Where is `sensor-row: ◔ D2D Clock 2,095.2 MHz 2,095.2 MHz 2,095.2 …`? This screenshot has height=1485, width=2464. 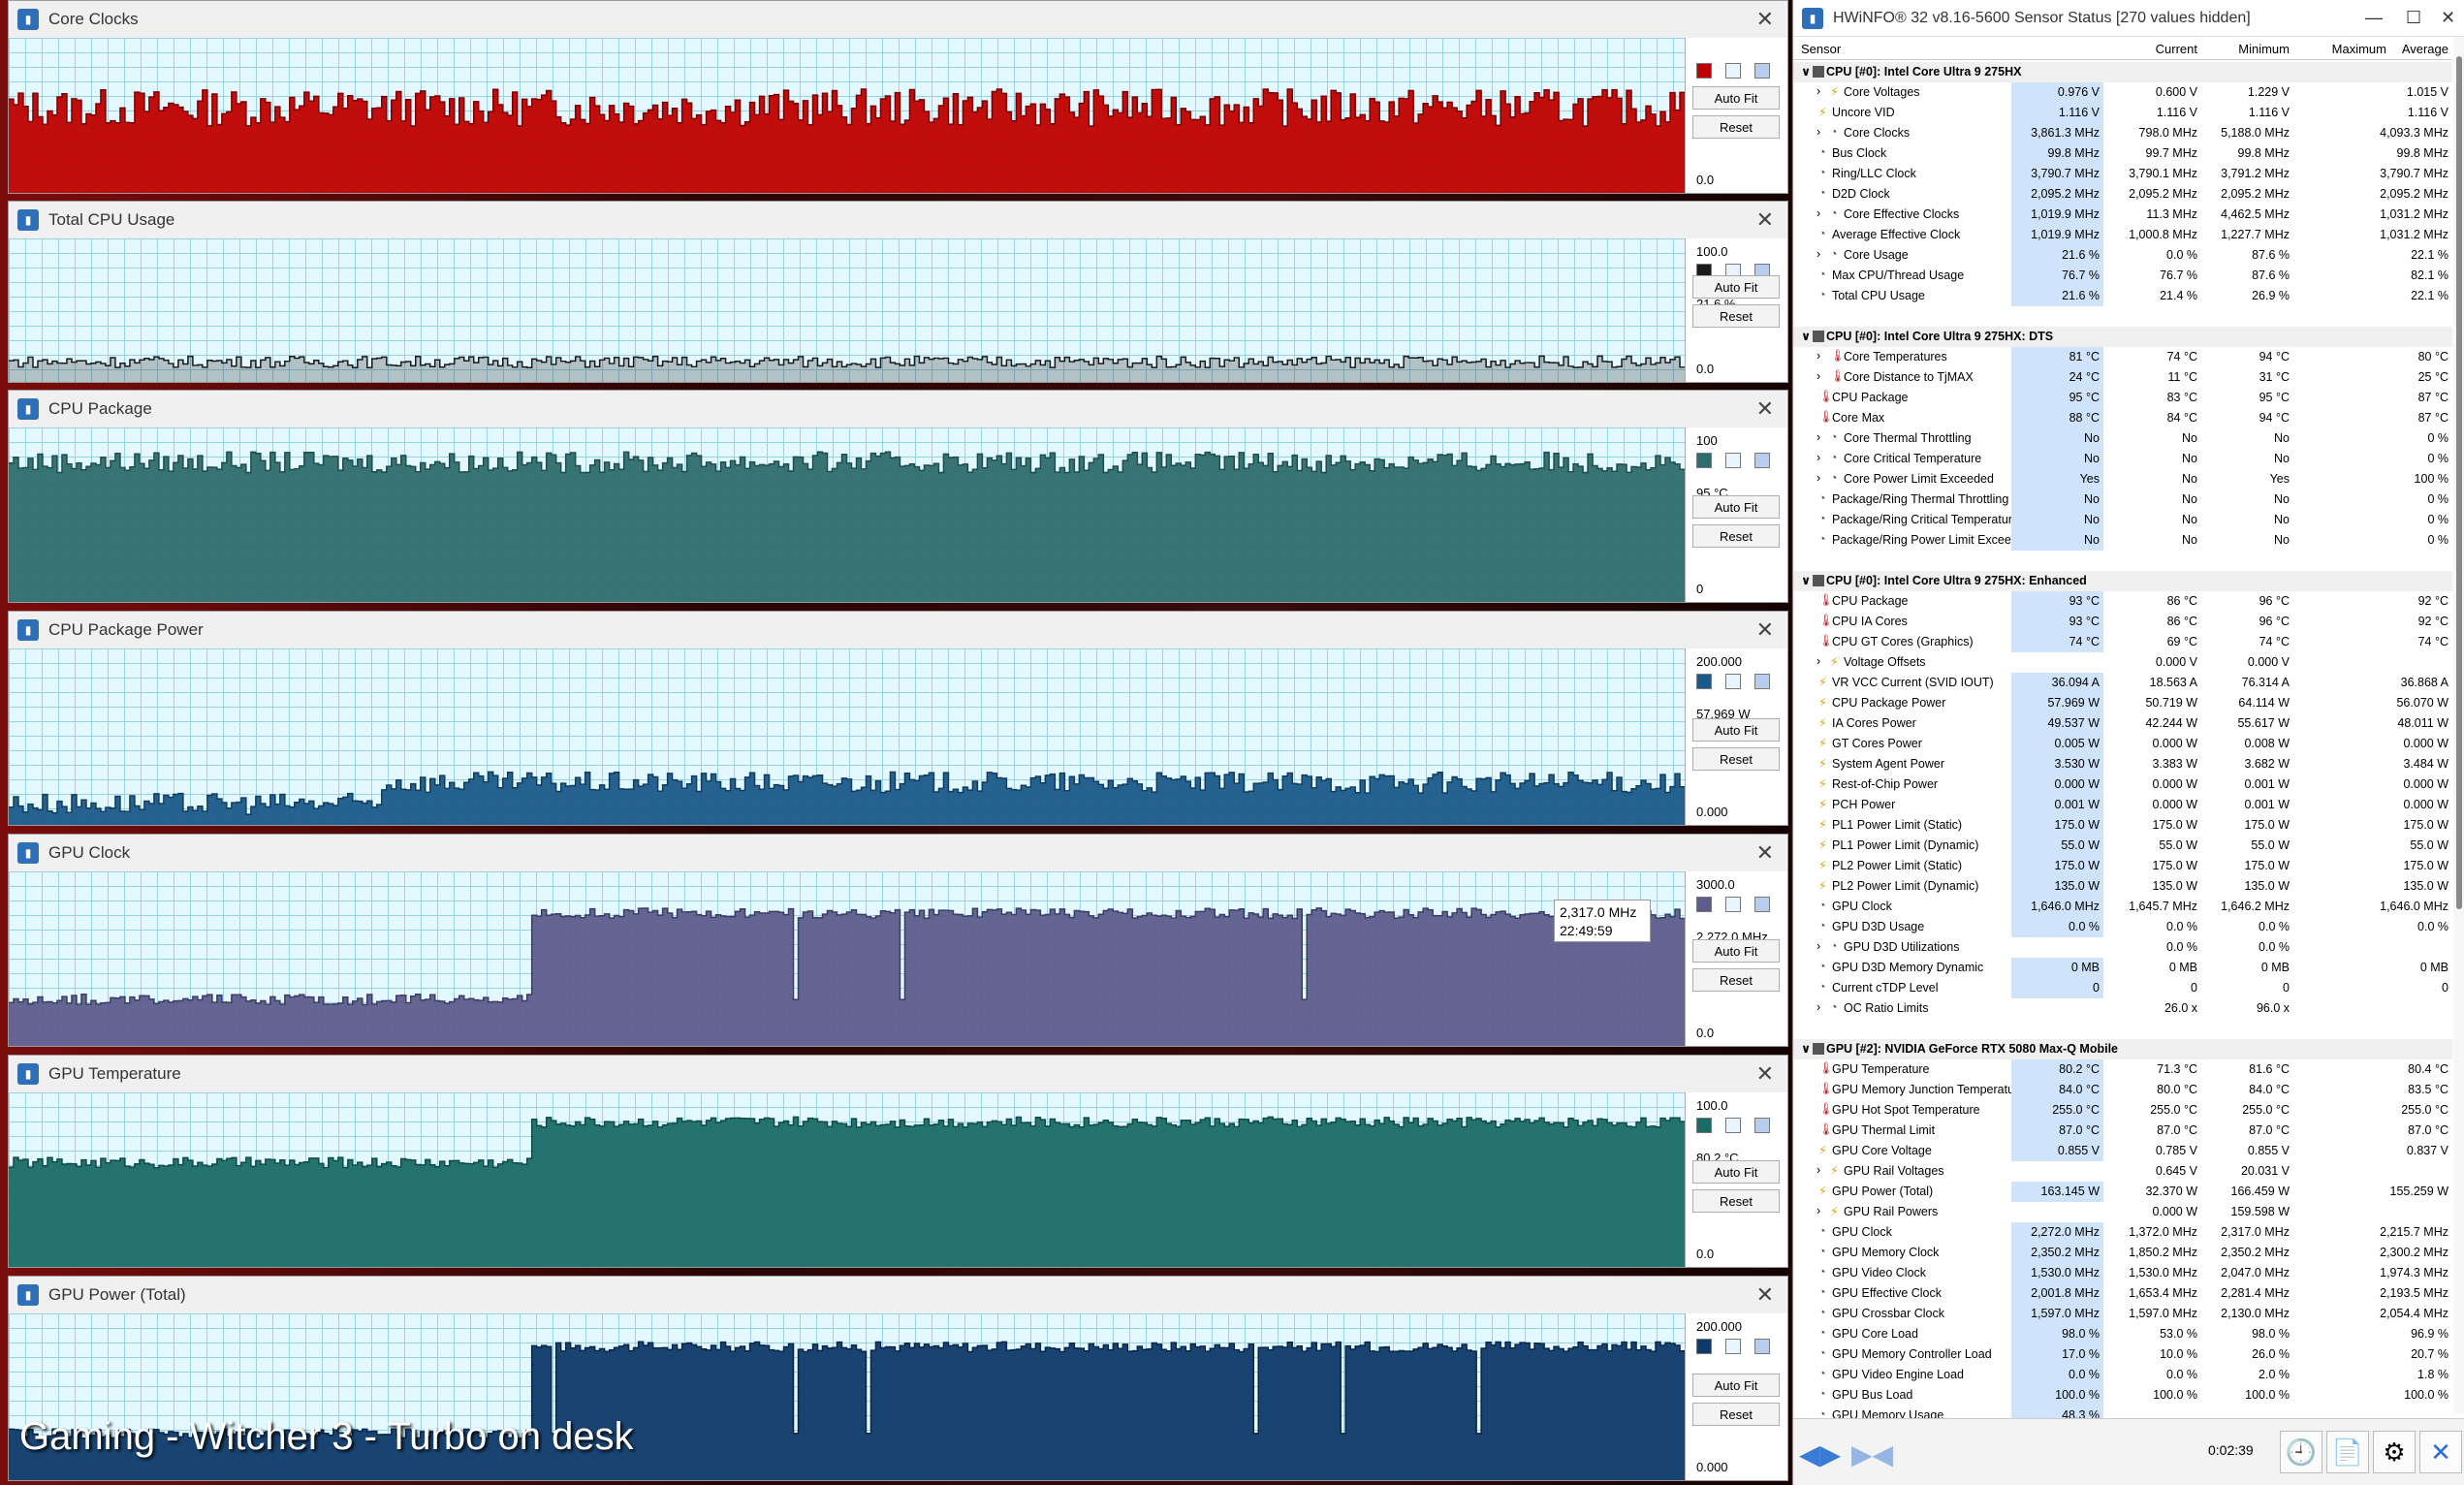
sensor-row: ◔ D2D Clock 2,095.2 MHz 2,095.2 MHz 2,095.2 … is located at coordinates (2122, 194).